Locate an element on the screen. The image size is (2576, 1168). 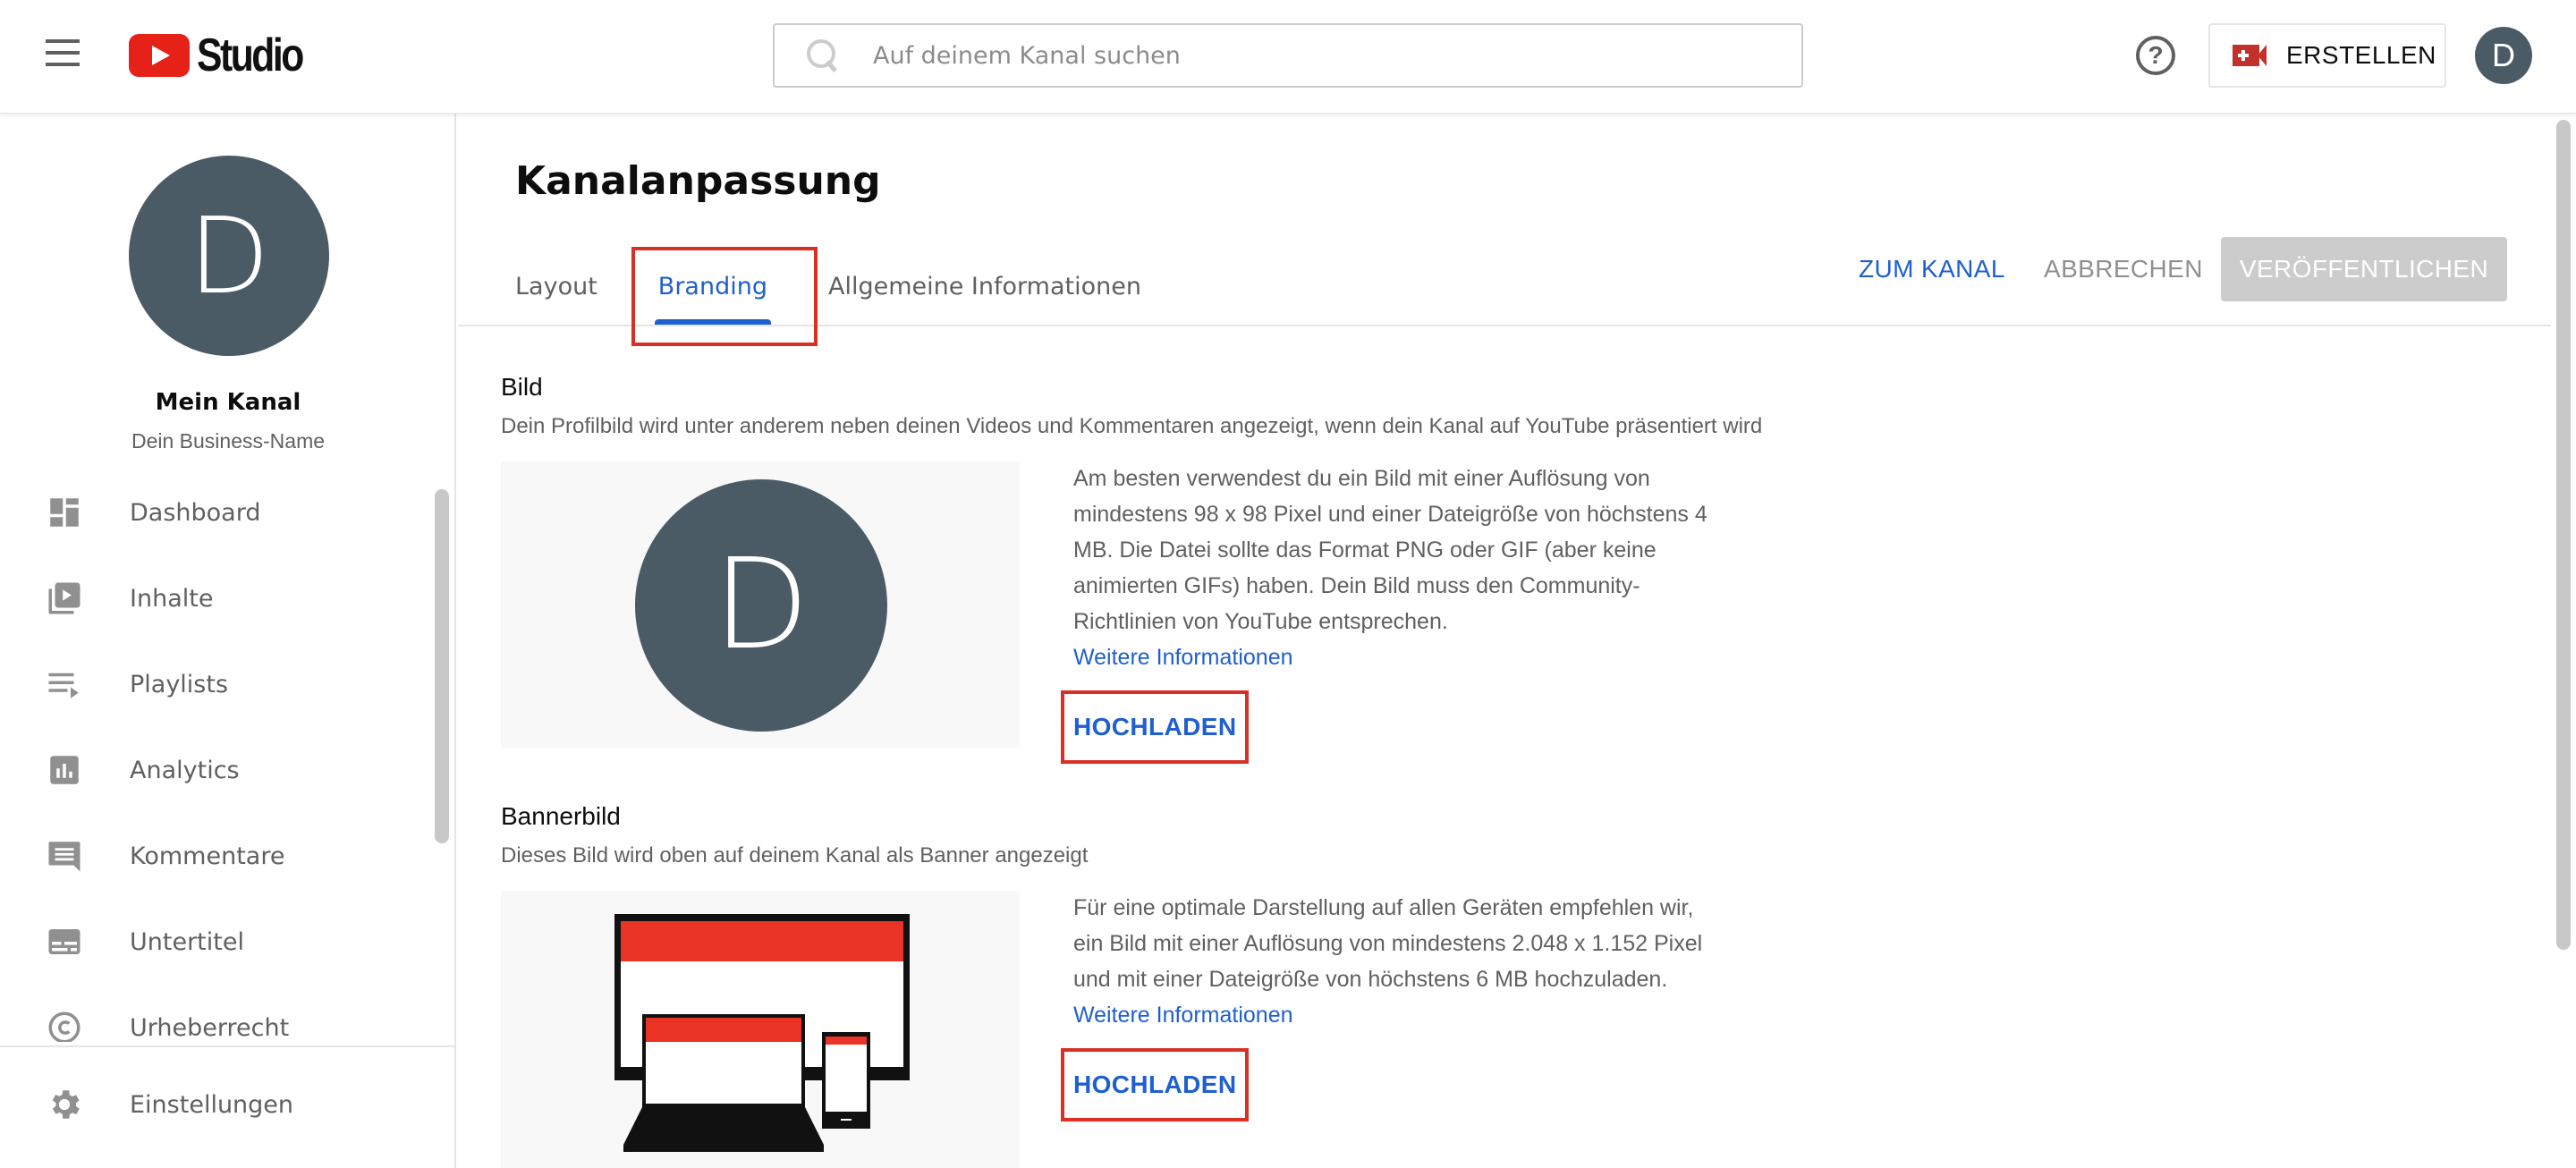
comment-icon is located at coordinates (64, 857).